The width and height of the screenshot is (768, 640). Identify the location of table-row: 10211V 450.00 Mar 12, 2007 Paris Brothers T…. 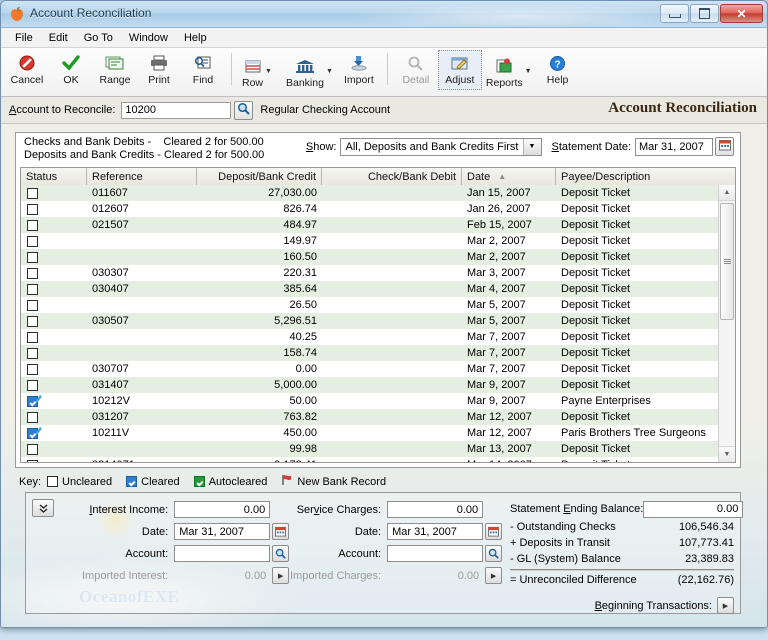
(370, 433).